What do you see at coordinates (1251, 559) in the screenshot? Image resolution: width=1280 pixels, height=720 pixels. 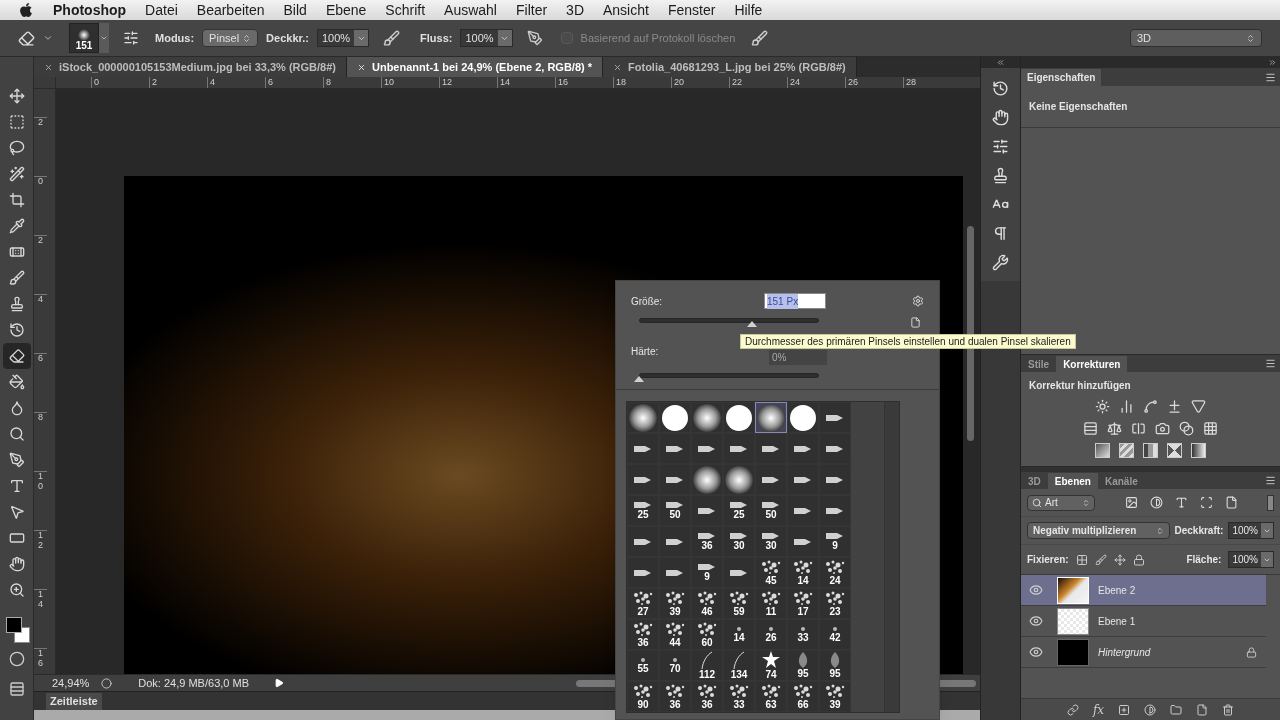 I see `fill-field: 100%` at bounding box center [1251, 559].